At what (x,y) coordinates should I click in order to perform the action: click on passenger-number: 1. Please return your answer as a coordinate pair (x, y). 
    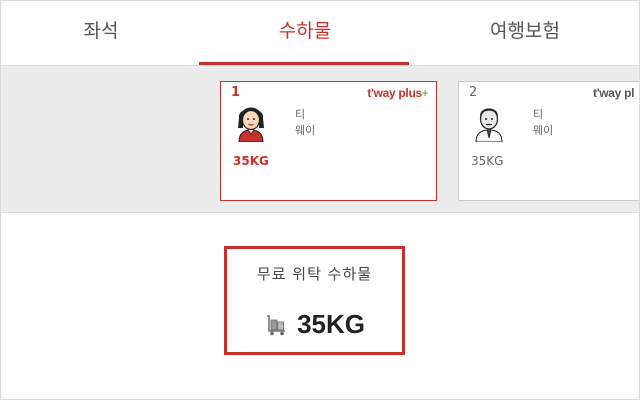
    Looking at the image, I should click on (236, 92).